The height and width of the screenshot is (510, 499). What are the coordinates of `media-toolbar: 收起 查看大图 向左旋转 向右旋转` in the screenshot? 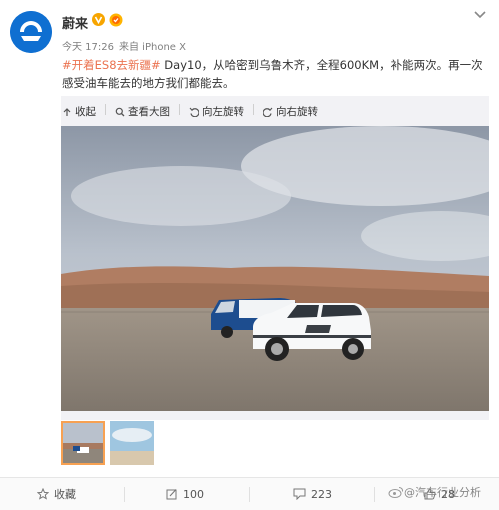 It's located at (194, 111).